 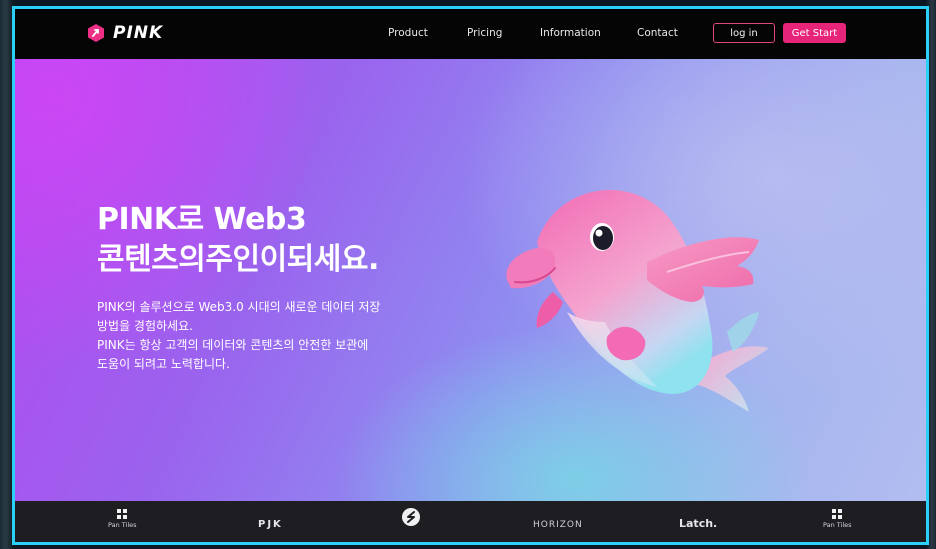 I want to click on partner-logos-bar: Pan Tiles PJK HORIZON Latch. Pan Tiles, so click(x=470, y=521).